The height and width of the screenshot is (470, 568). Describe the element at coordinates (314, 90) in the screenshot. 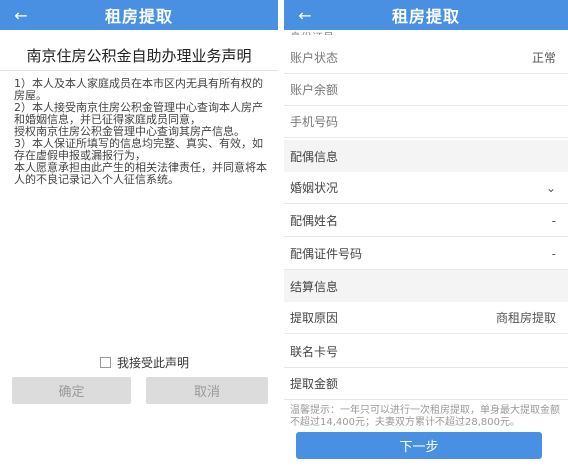

I see `field-label: 账户余额` at that location.